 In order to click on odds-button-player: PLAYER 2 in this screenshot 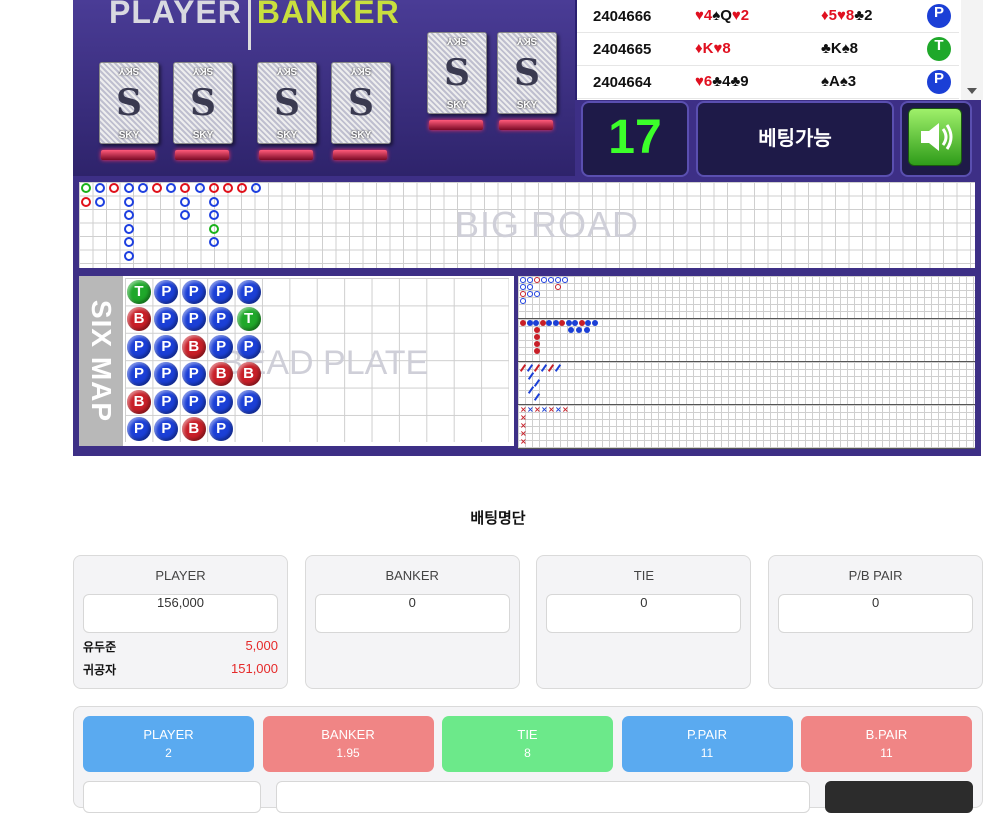, I will do `click(168, 744)`.